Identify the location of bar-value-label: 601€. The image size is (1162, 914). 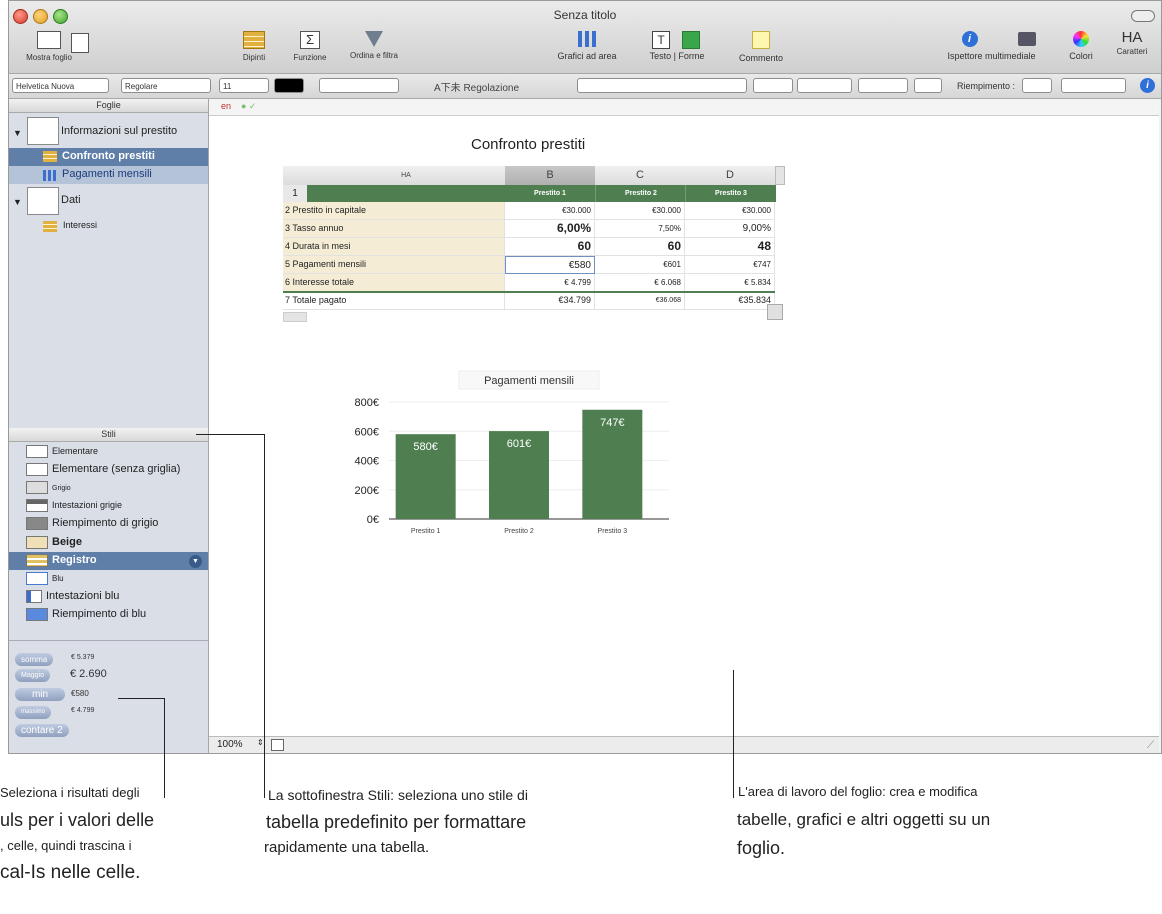
(519, 444).